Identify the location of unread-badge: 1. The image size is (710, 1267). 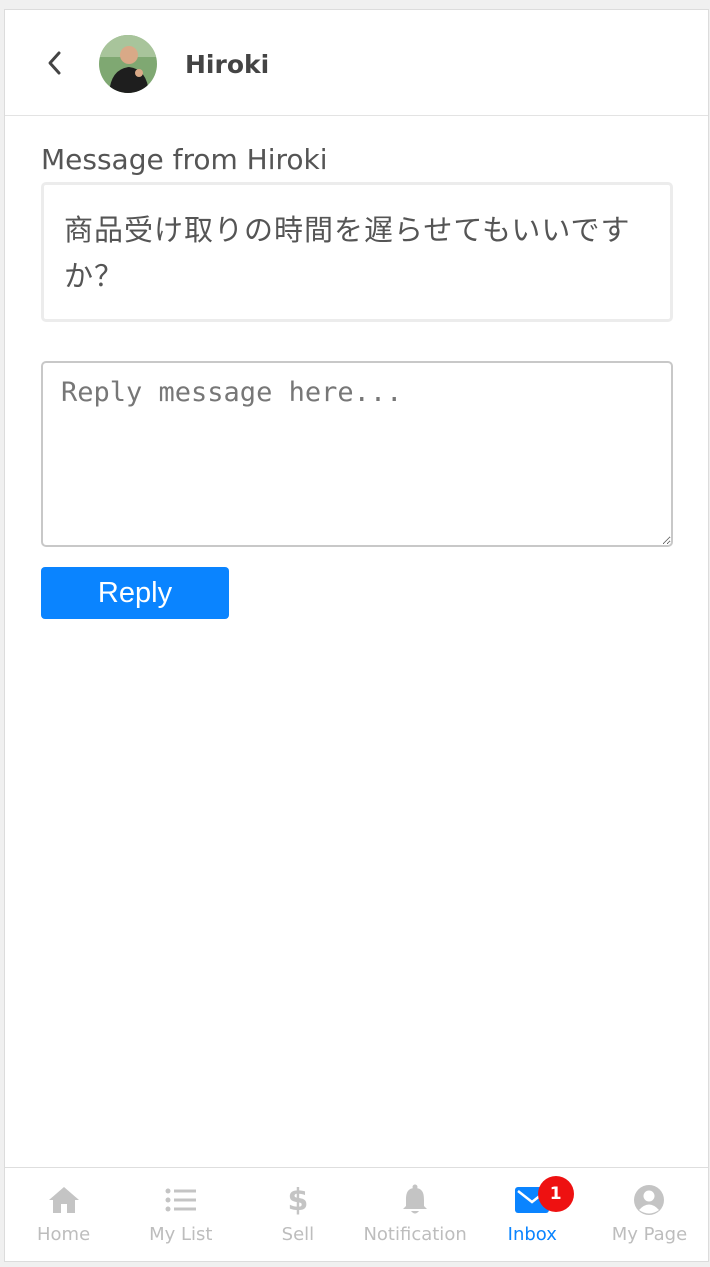
(555, 1194).